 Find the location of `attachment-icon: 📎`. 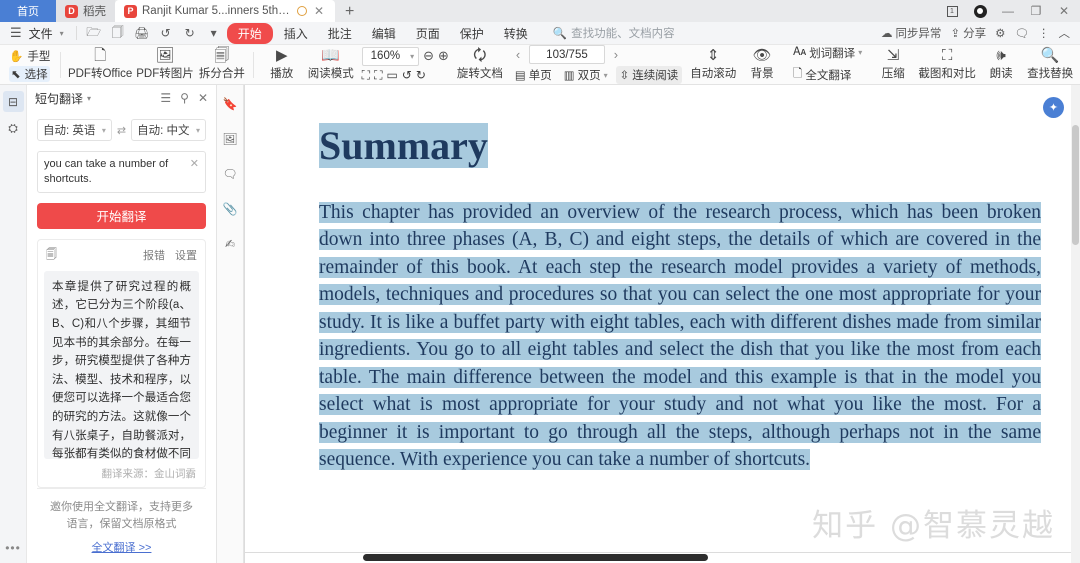

attachment-icon: 📎 is located at coordinates (230, 208).